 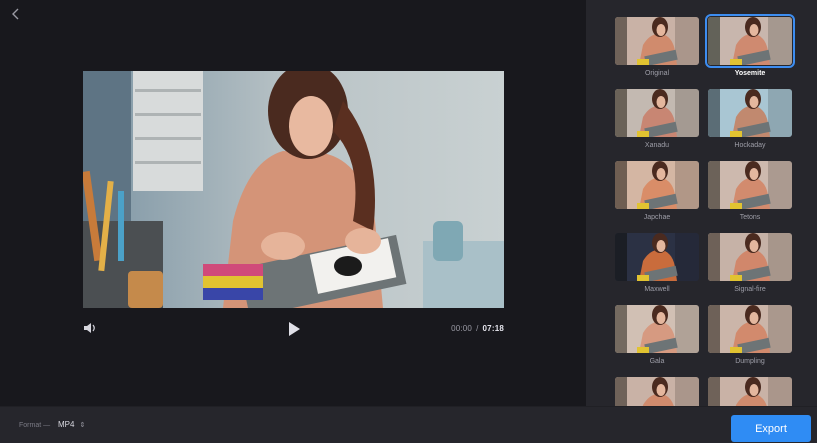 I want to click on filter-option: Yosemite, so click(x=750, y=45).